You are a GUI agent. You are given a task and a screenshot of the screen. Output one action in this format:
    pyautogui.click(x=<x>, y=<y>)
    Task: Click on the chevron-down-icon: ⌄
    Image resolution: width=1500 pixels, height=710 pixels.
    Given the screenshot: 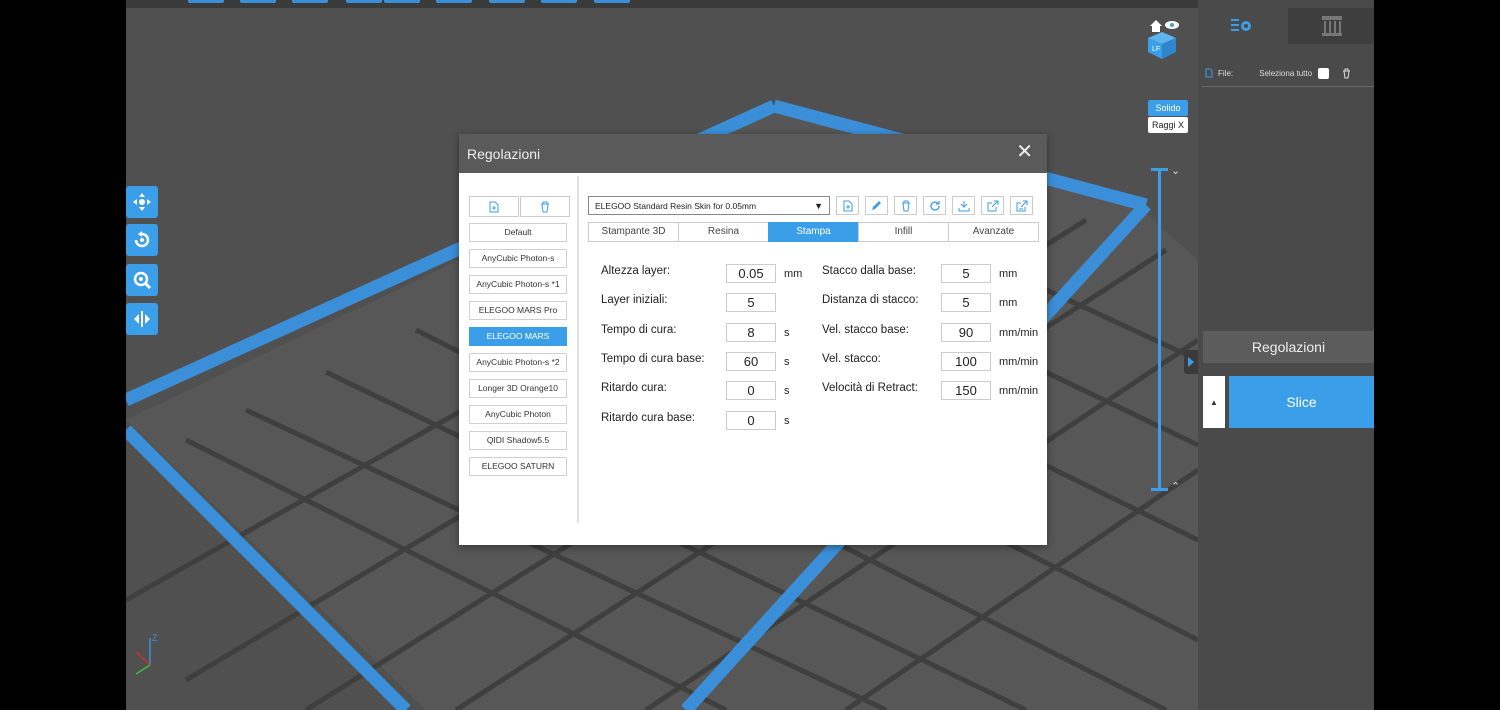 What is the action you would take?
    pyautogui.click(x=1175, y=170)
    